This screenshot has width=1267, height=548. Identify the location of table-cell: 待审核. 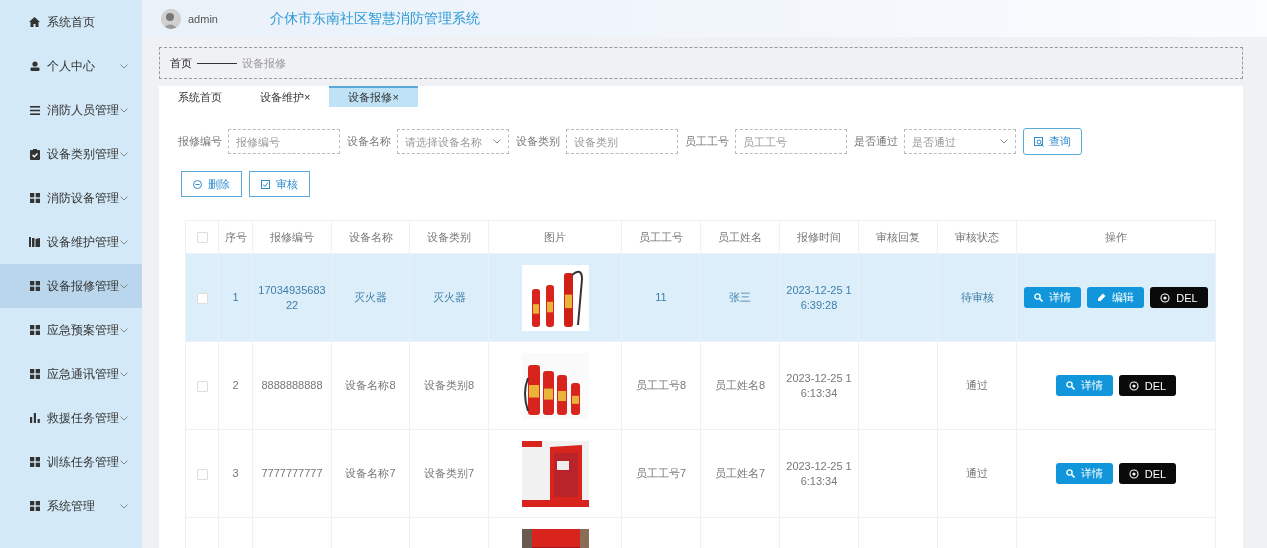
(977, 297).